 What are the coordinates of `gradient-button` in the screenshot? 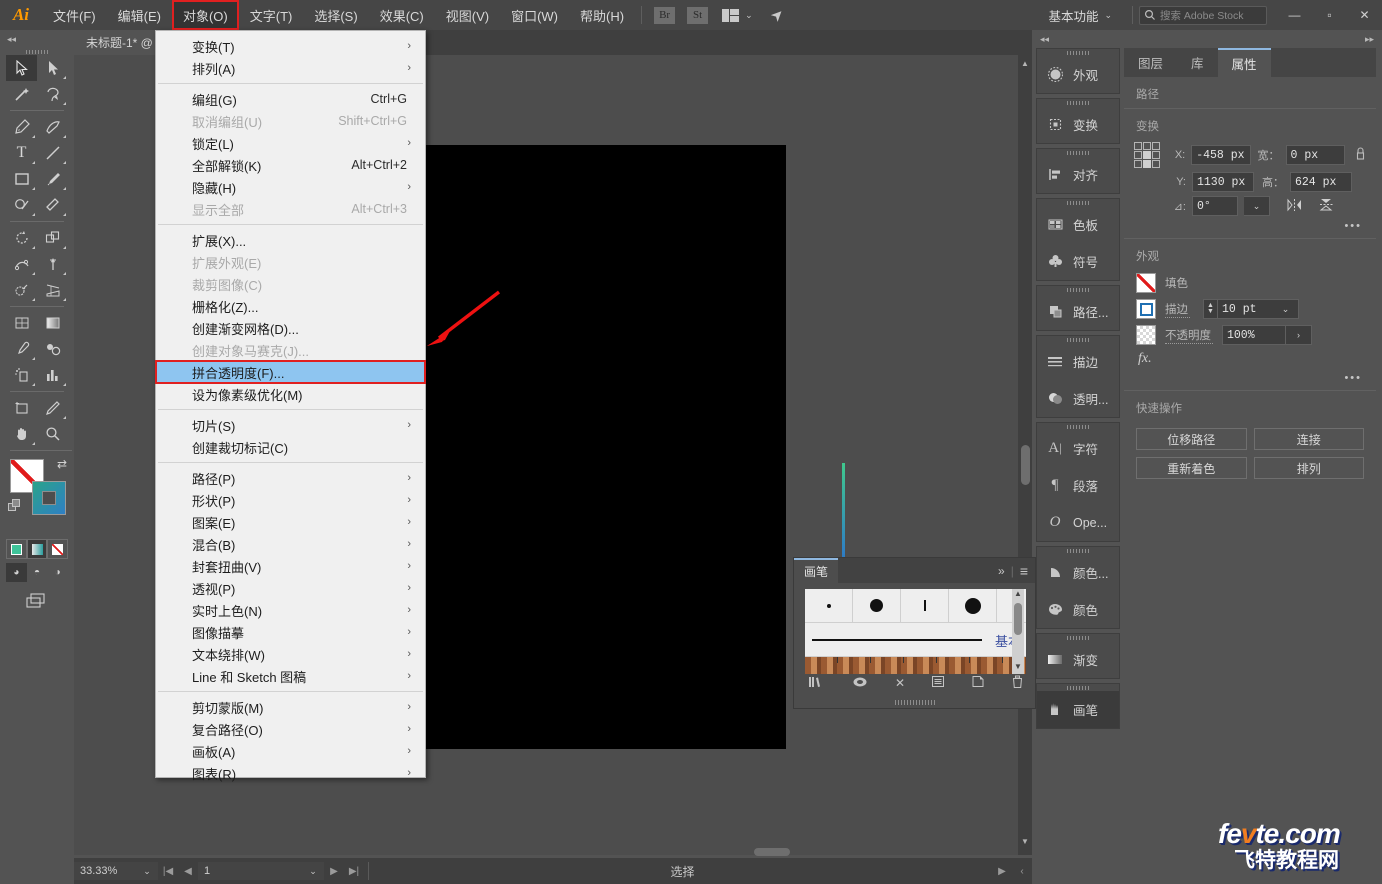 It's located at (37, 549).